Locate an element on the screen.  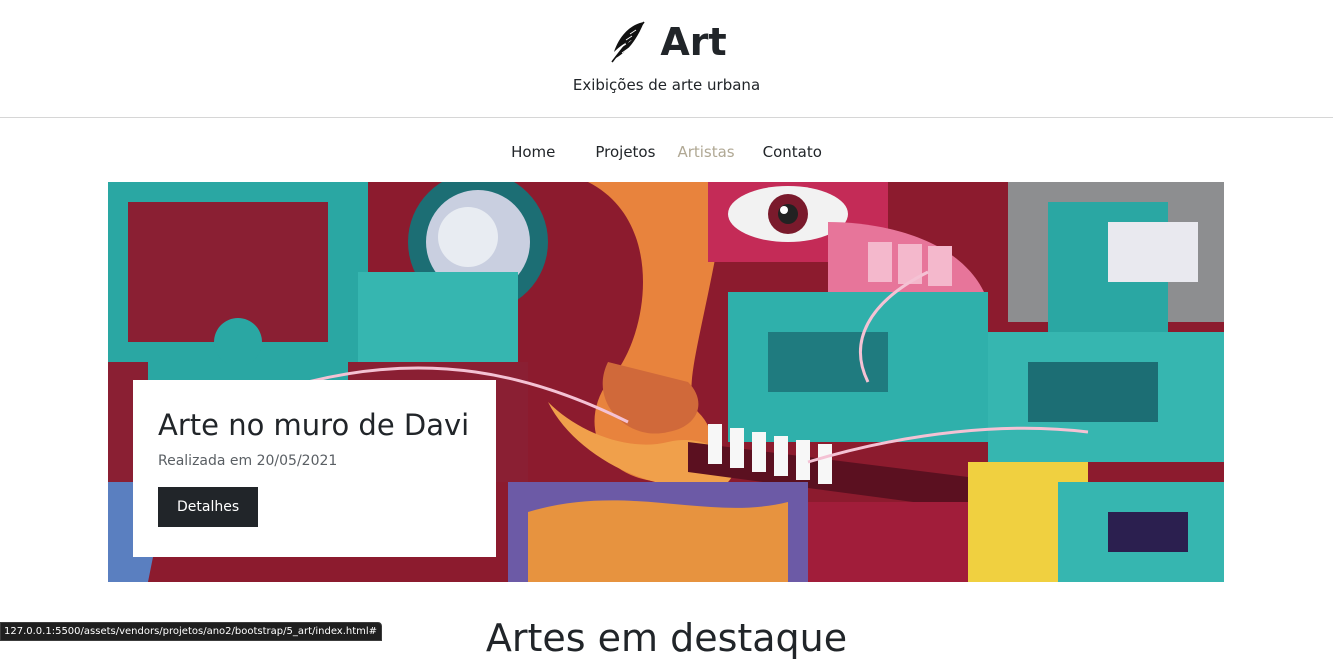
nav-link-home: Home is located at coordinates (533, 152).